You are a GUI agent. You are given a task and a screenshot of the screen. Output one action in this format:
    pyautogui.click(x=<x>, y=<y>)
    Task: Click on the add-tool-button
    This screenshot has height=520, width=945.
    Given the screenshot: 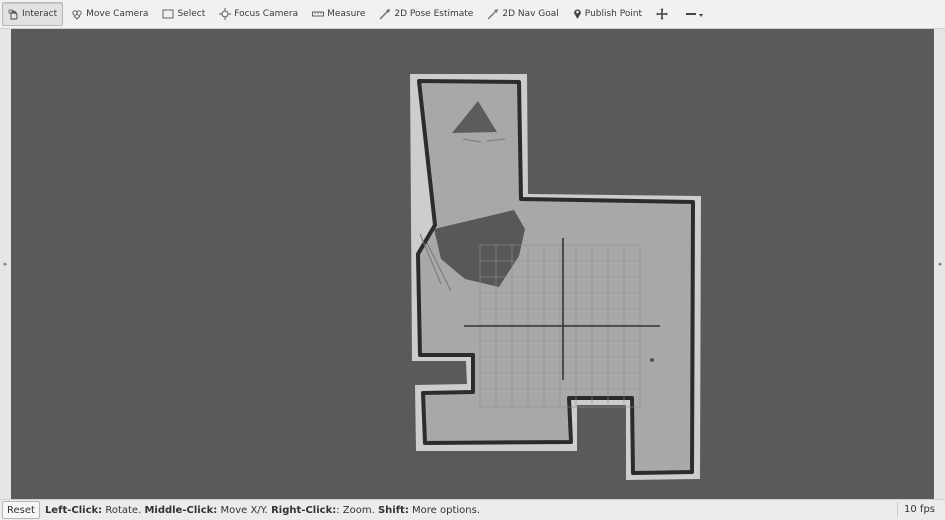 What is the action you would take?
    pyautogui.click(x=663, y=14)
    